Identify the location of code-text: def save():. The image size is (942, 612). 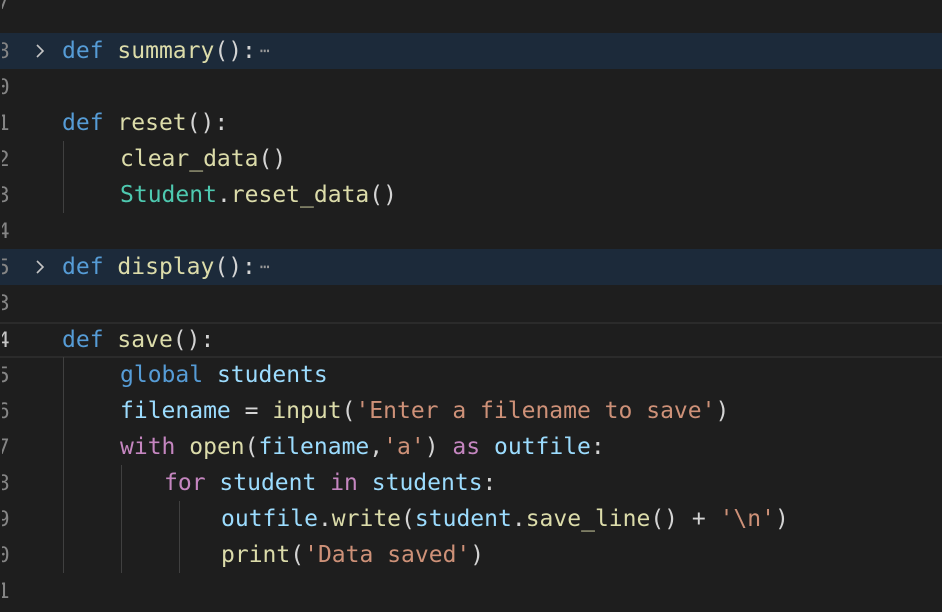
(138, 342).